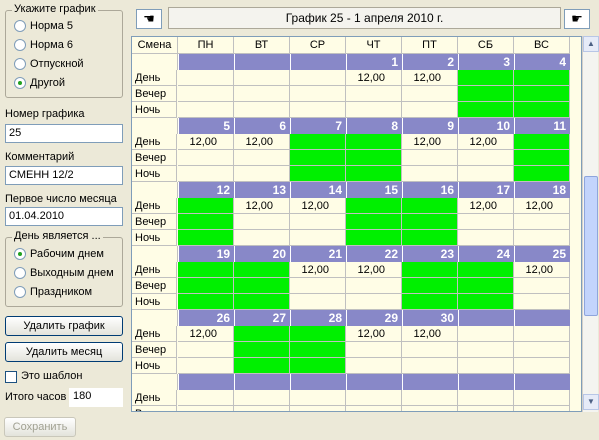 Image resolution: width=599 pixels, height=440 pixels. I want to click on schedule-type-option: Отпускной, so click(49, 64).